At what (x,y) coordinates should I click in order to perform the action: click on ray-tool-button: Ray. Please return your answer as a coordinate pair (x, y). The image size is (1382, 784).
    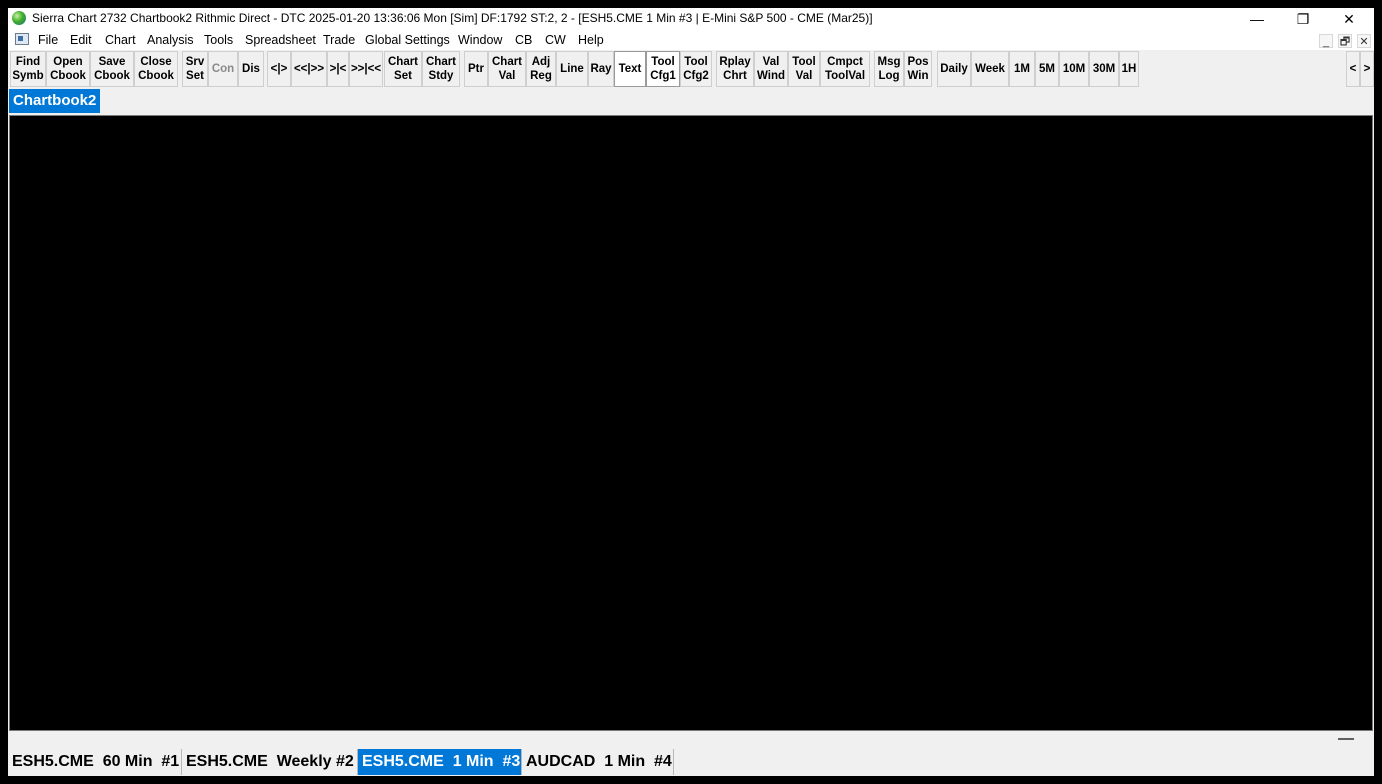
    Looking at the image, I should click on (601, 69).